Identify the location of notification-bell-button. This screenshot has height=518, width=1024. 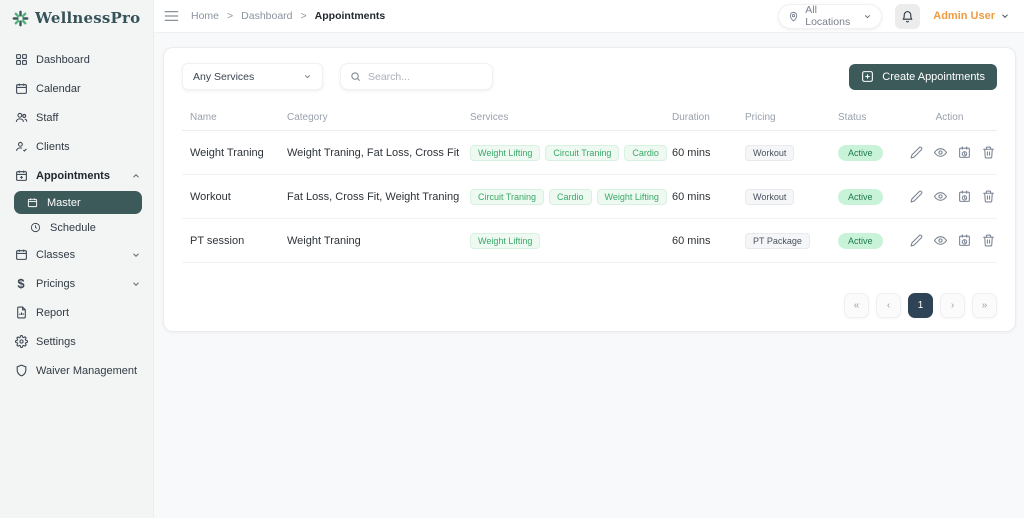
(908, 16).